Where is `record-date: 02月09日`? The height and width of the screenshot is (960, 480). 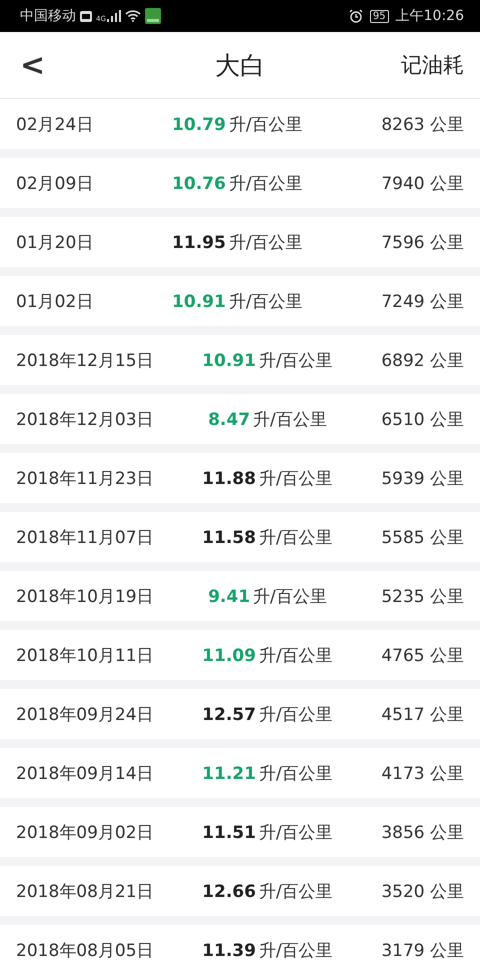
record-date: 02月09日 is located at coordinates (55, 183).